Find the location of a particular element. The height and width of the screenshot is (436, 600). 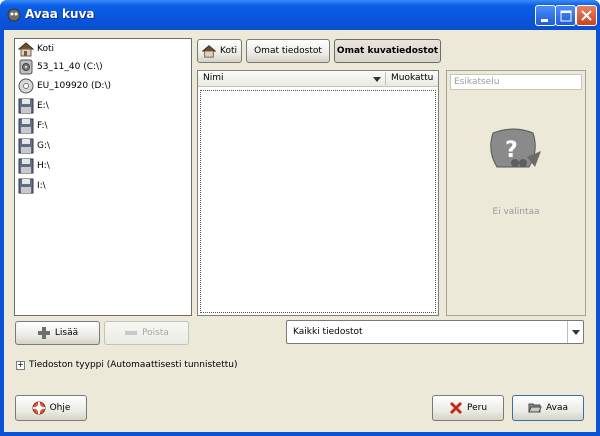

path-my-images-label: Omat kuvatiedostot is located at coordinates (387, 51).